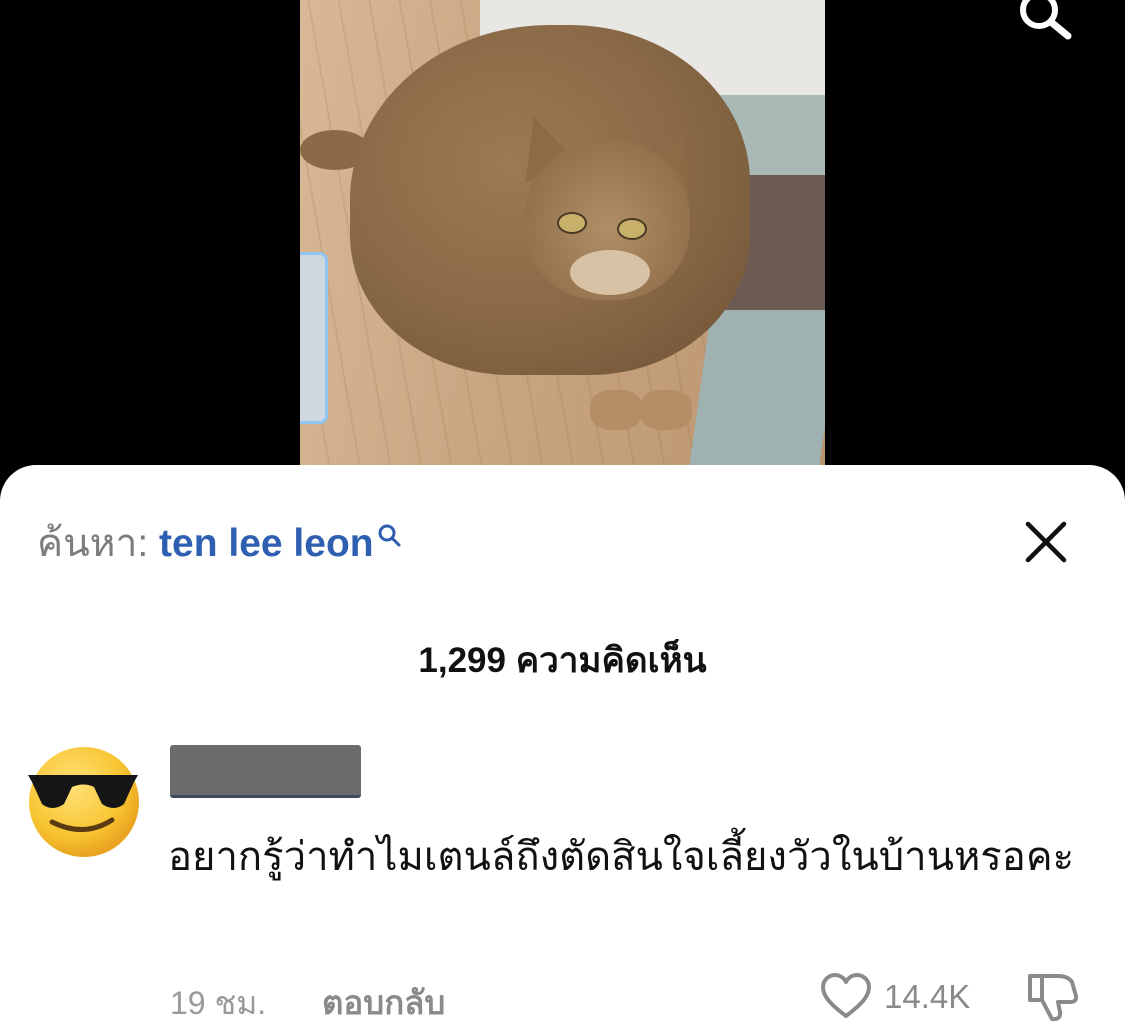  I want to click on search-prefix: ค้นหา:, so click(93, 543).